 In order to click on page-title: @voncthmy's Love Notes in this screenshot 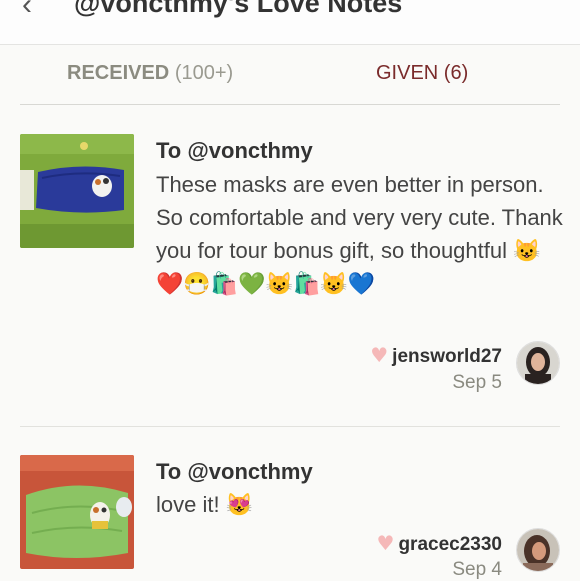, I will do `click(238, 9)`.